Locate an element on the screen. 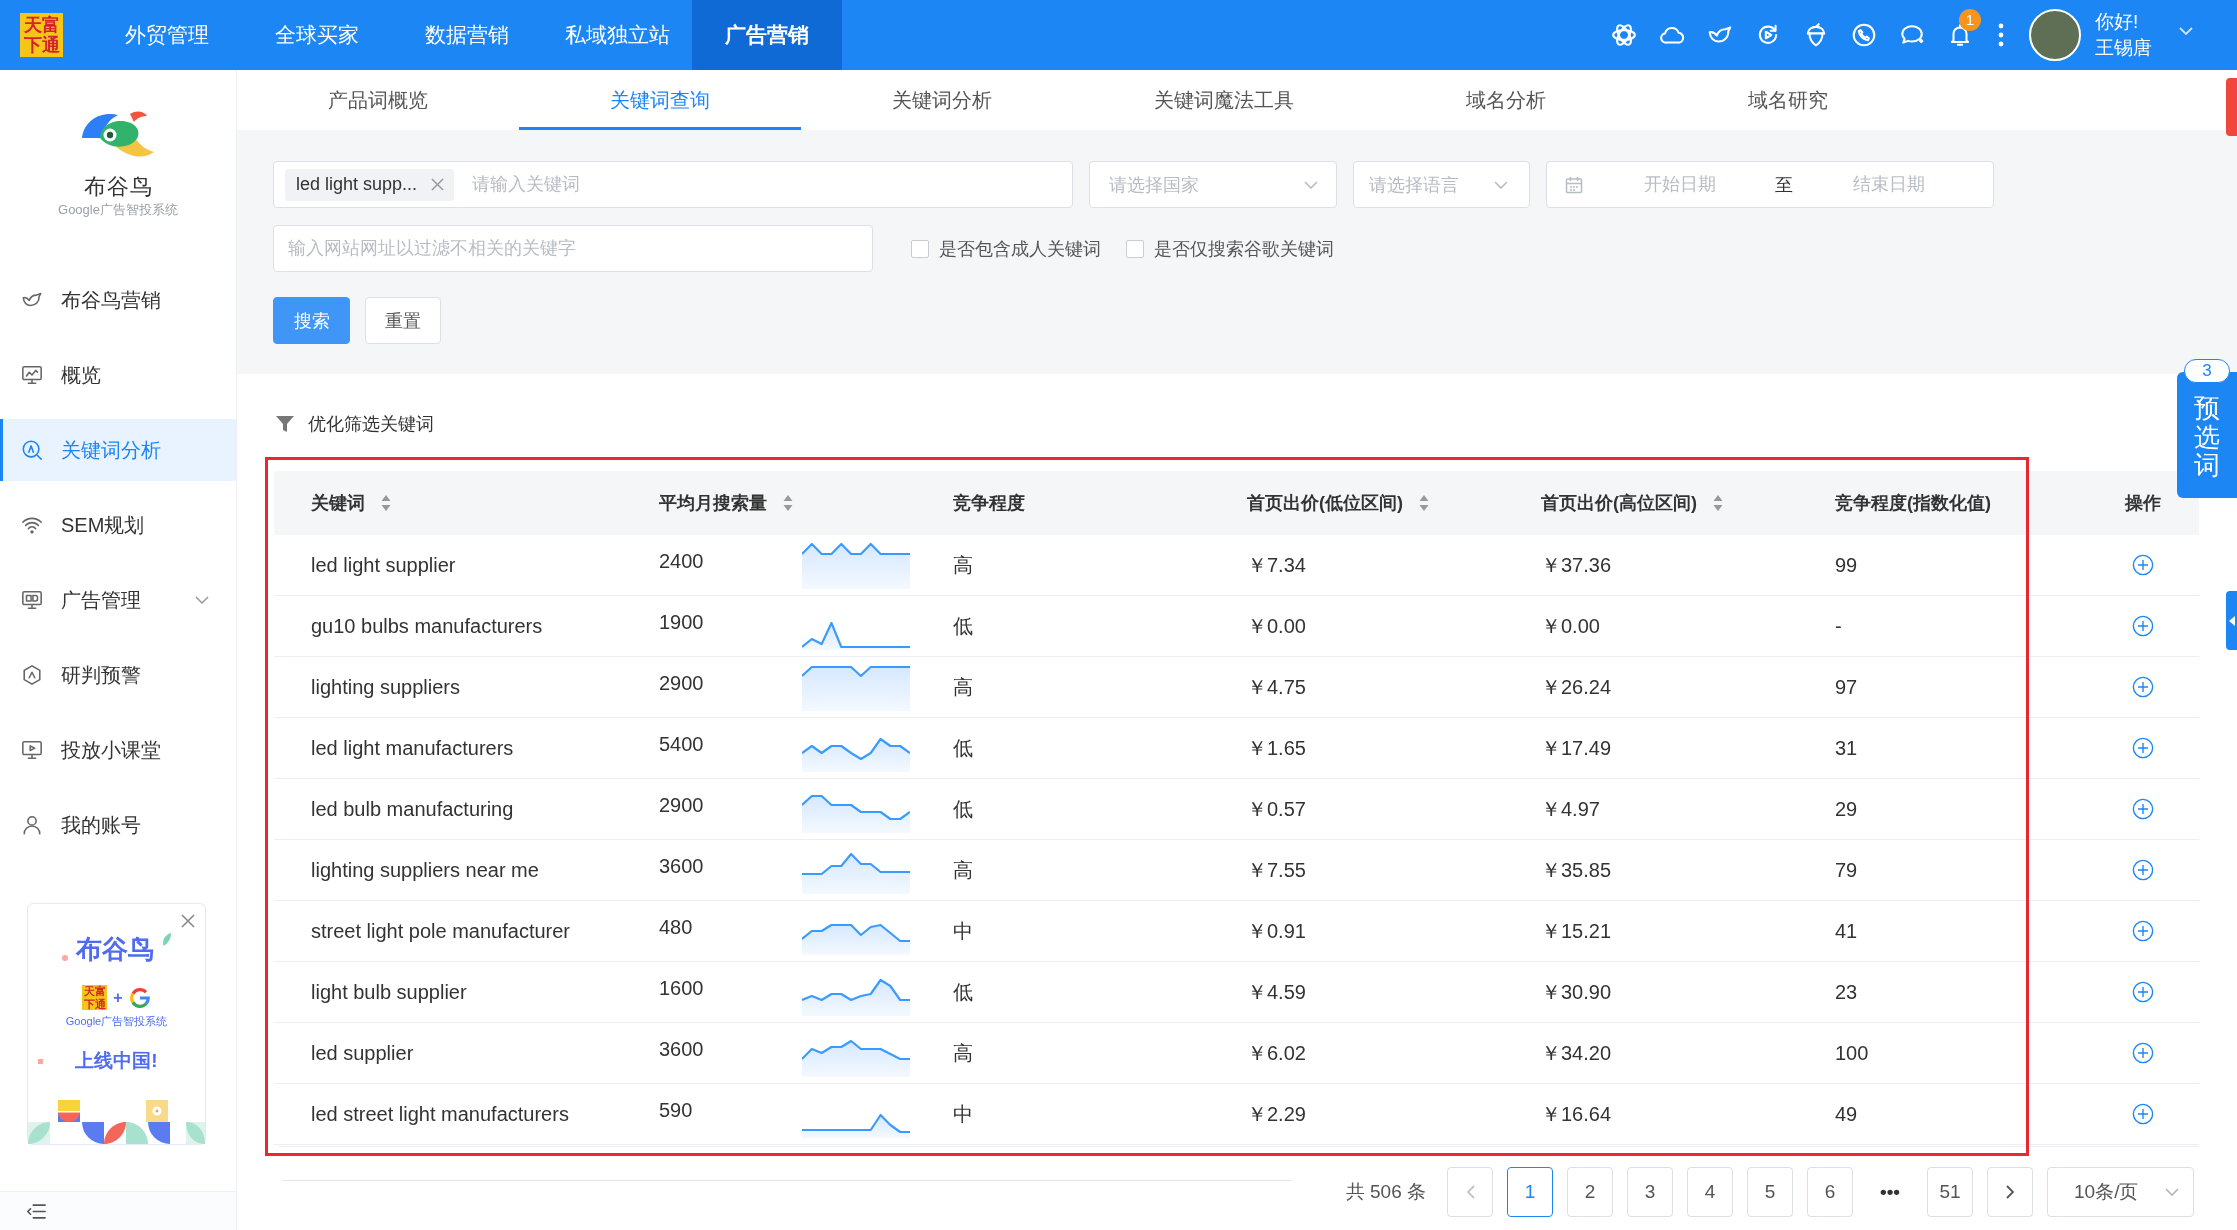 Image resolution: width=2237 pixels, height=1230 pixels. filter-icon is located at coordinates (285, 424).